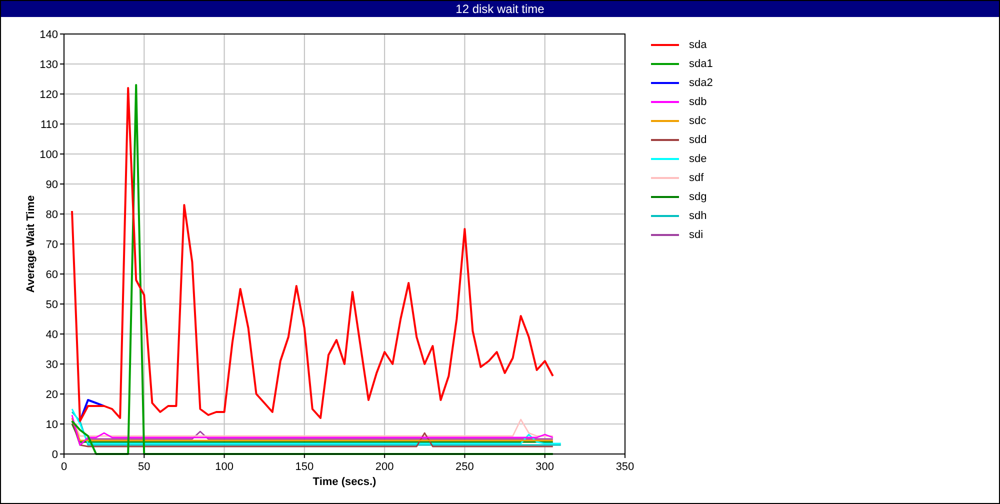  Describe the element at coordinates (52, 215) in the screenshot. I see `y-tick-label: 80` at that location.